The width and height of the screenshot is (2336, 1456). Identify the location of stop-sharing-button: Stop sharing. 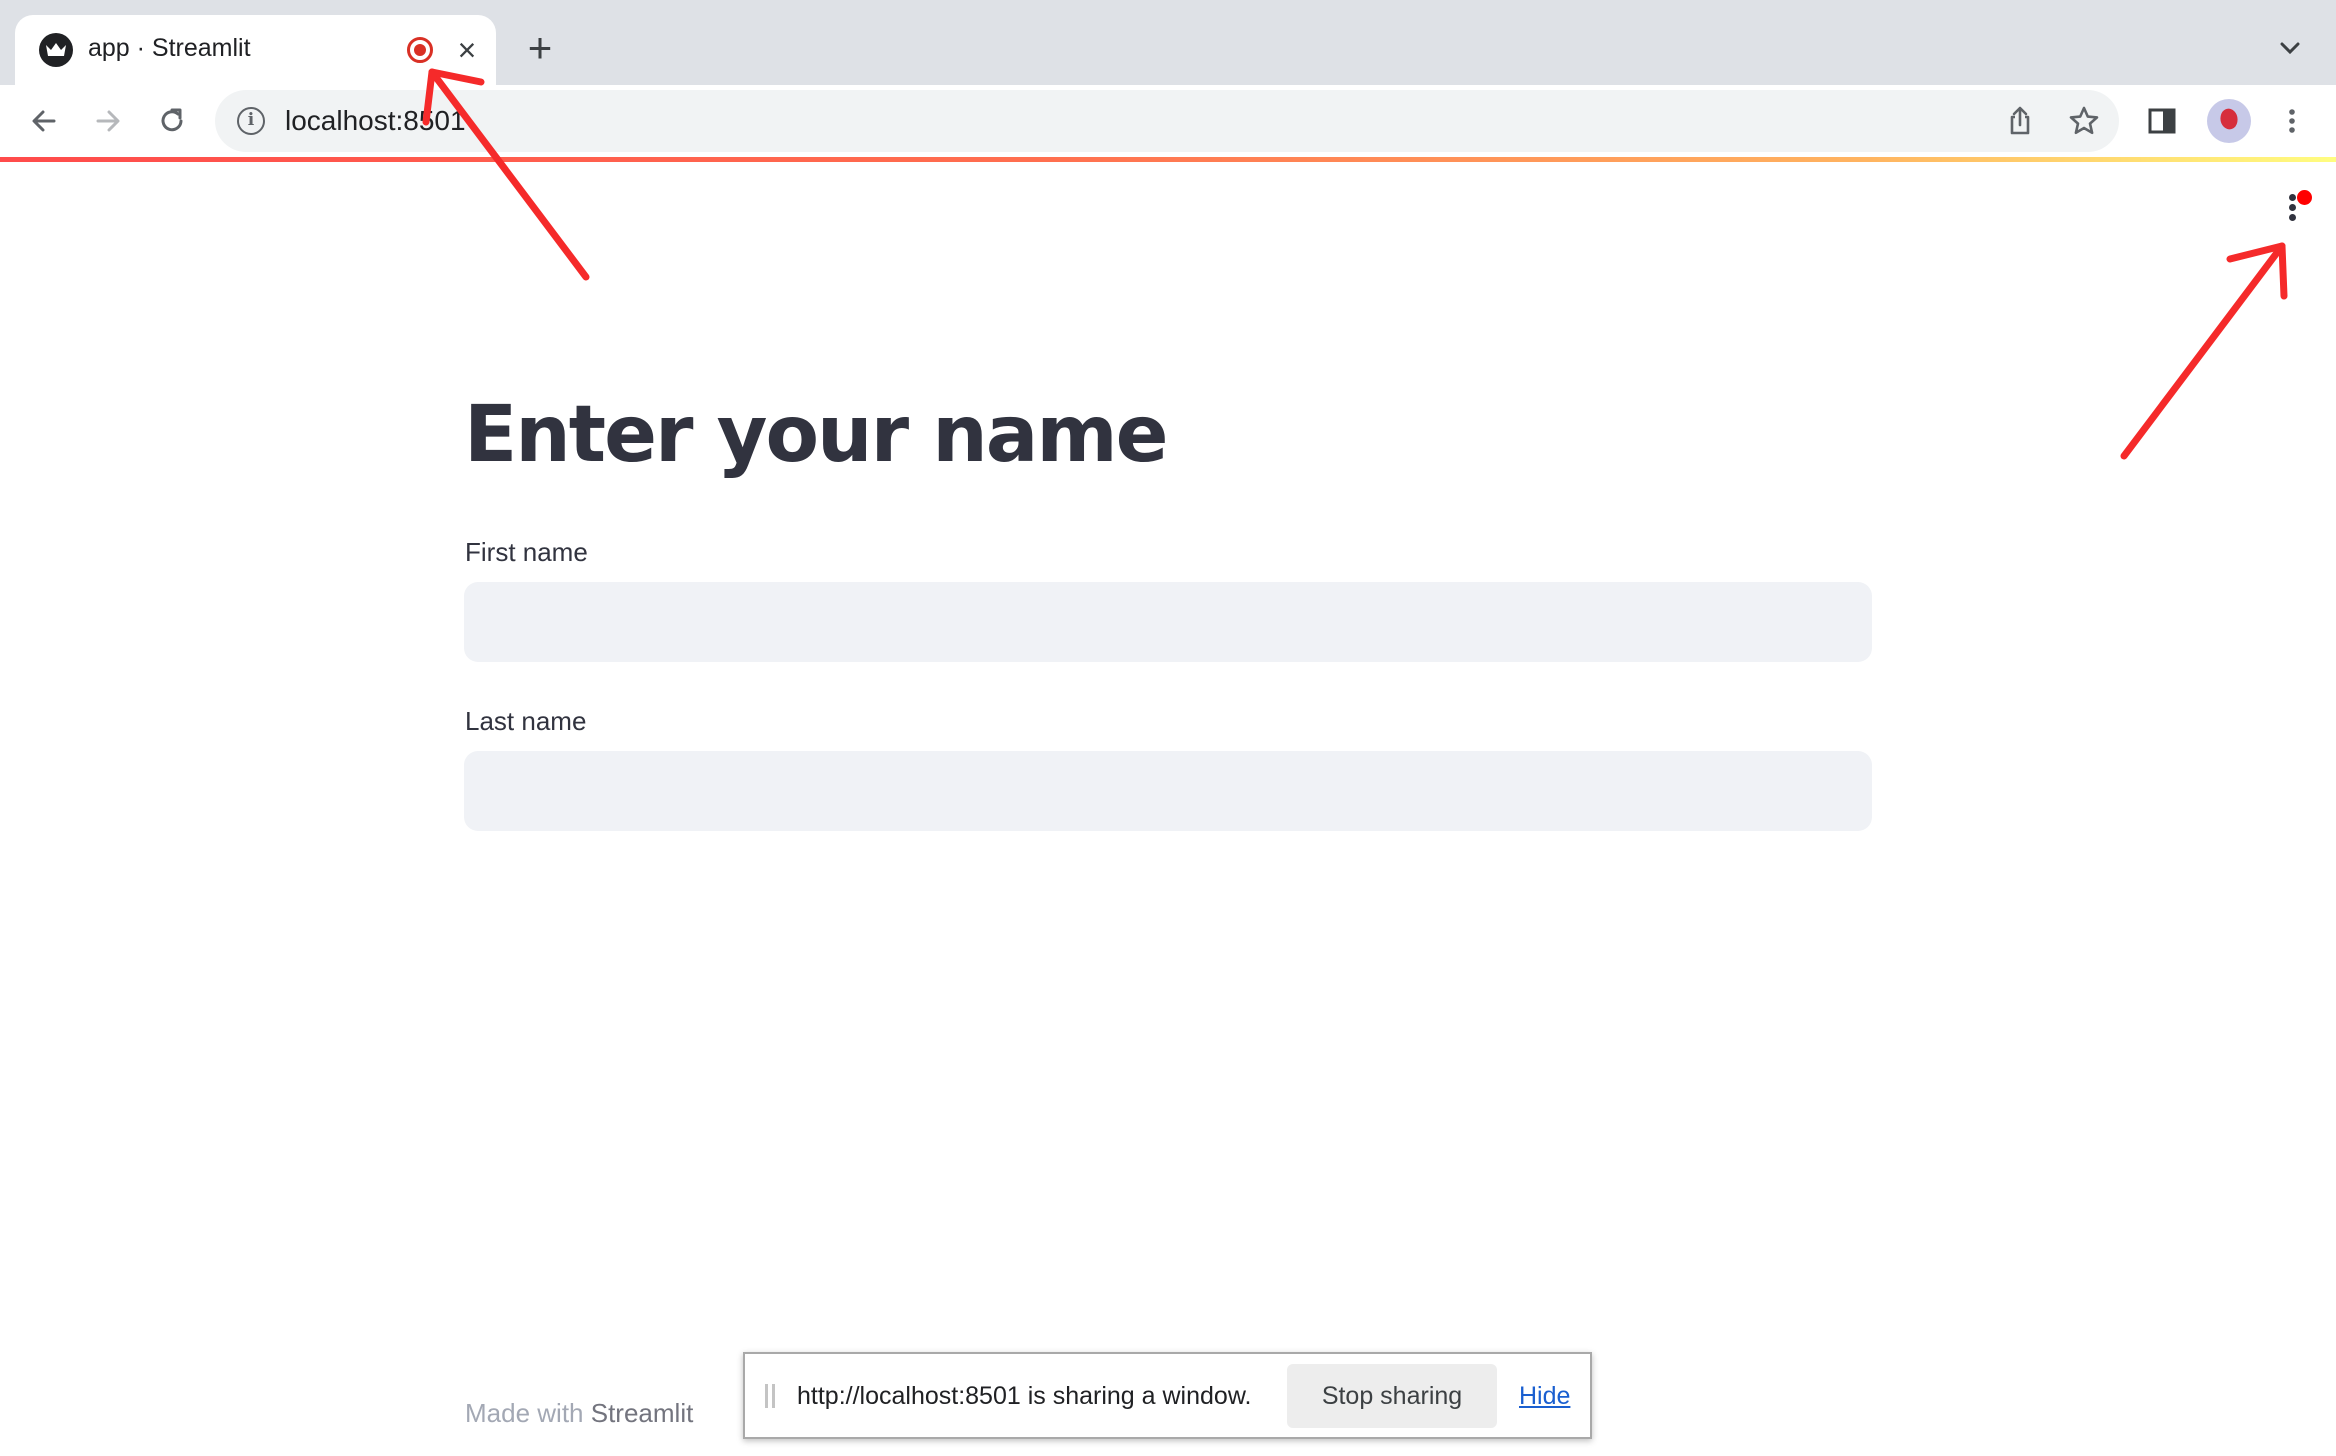
(1392, 1396).